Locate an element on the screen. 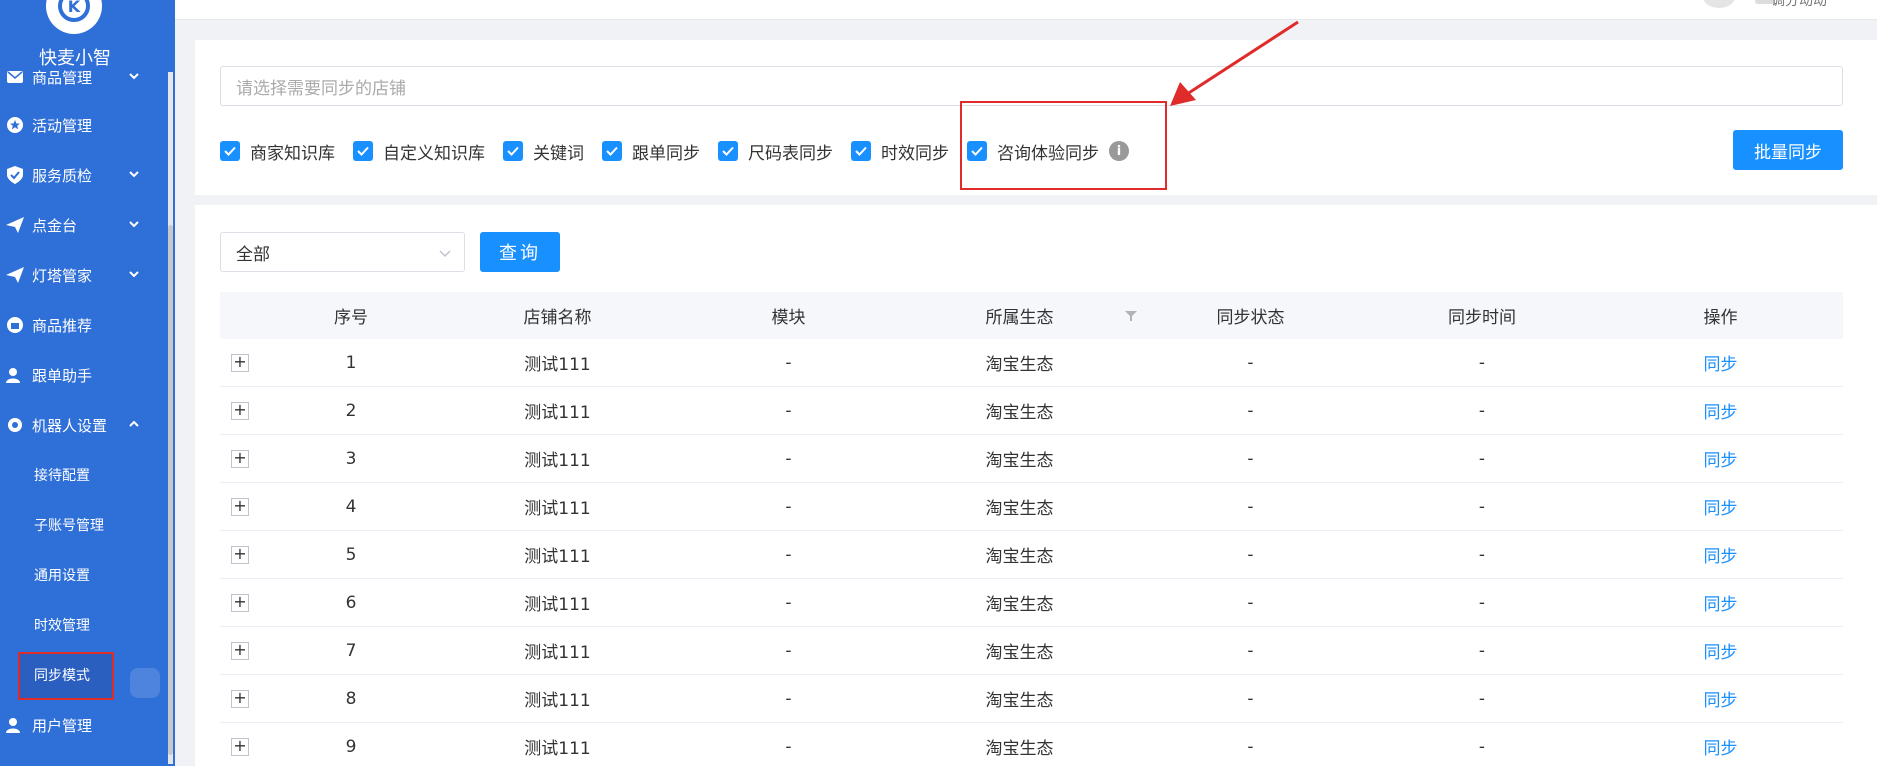 This screenshot has height=766, width=1877. avatar is located at coordinates (1719, 4).